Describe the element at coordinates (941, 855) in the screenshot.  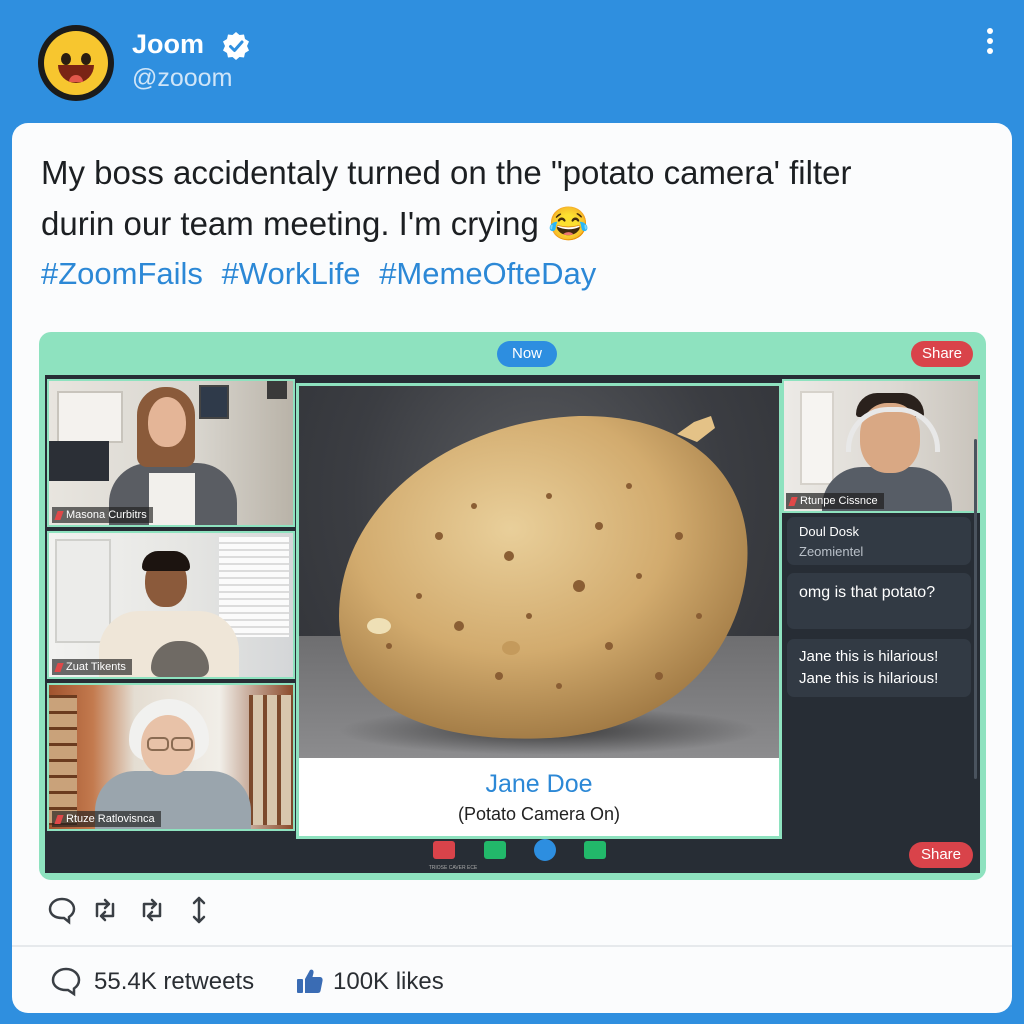
I see `share-button-bottom: Share` at that location.